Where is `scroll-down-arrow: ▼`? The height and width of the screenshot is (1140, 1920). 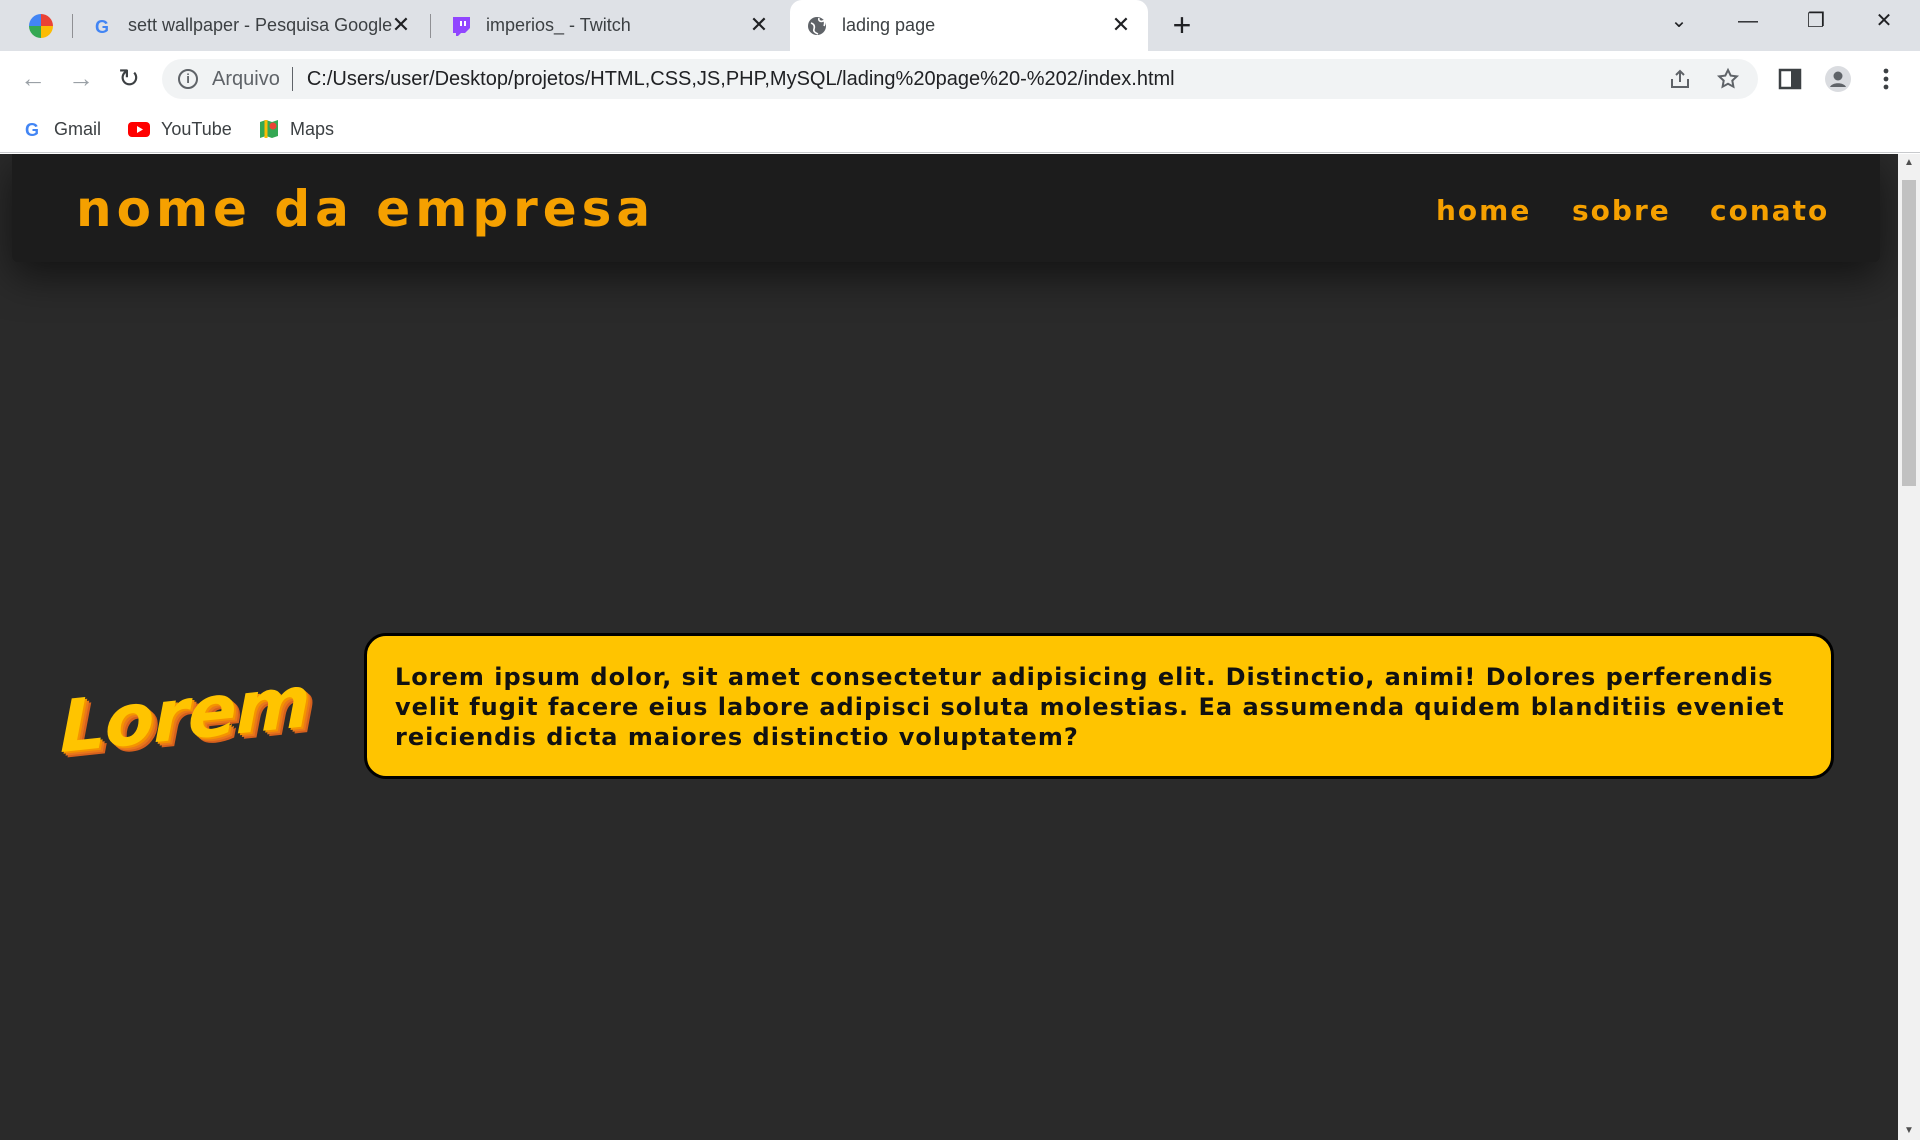
scroll-down-arrow: ▼ is located at coordinates (1909, 1131).